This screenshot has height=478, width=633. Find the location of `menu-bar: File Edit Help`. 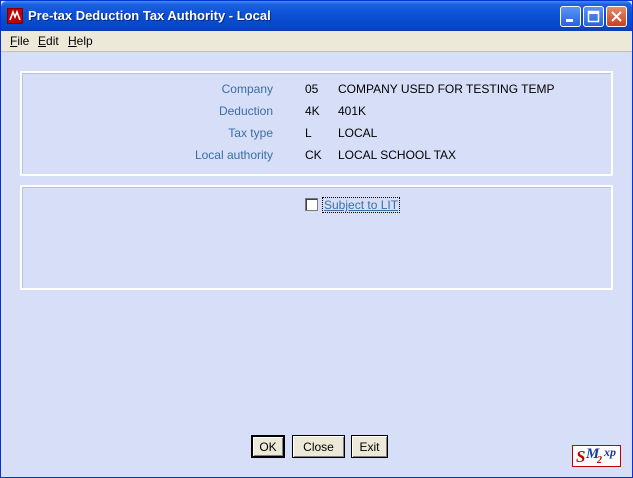

menu-bar: File Edit Help is located at coordinates (316, 41).